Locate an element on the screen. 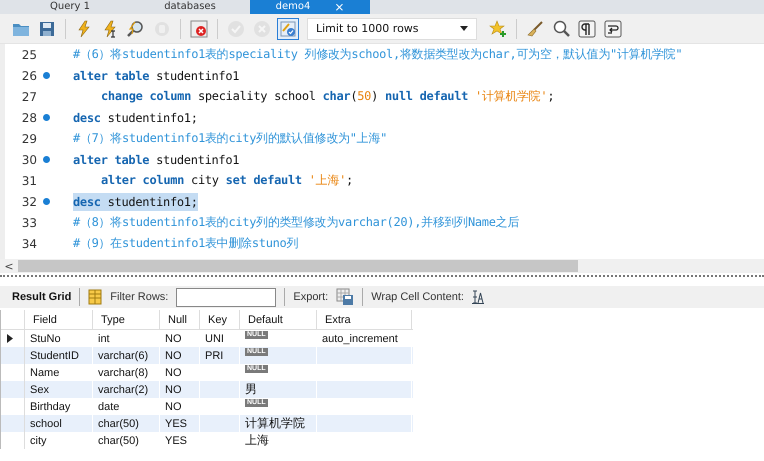  result-grid-tab: Result Grid is located at coordinates (42, 297).